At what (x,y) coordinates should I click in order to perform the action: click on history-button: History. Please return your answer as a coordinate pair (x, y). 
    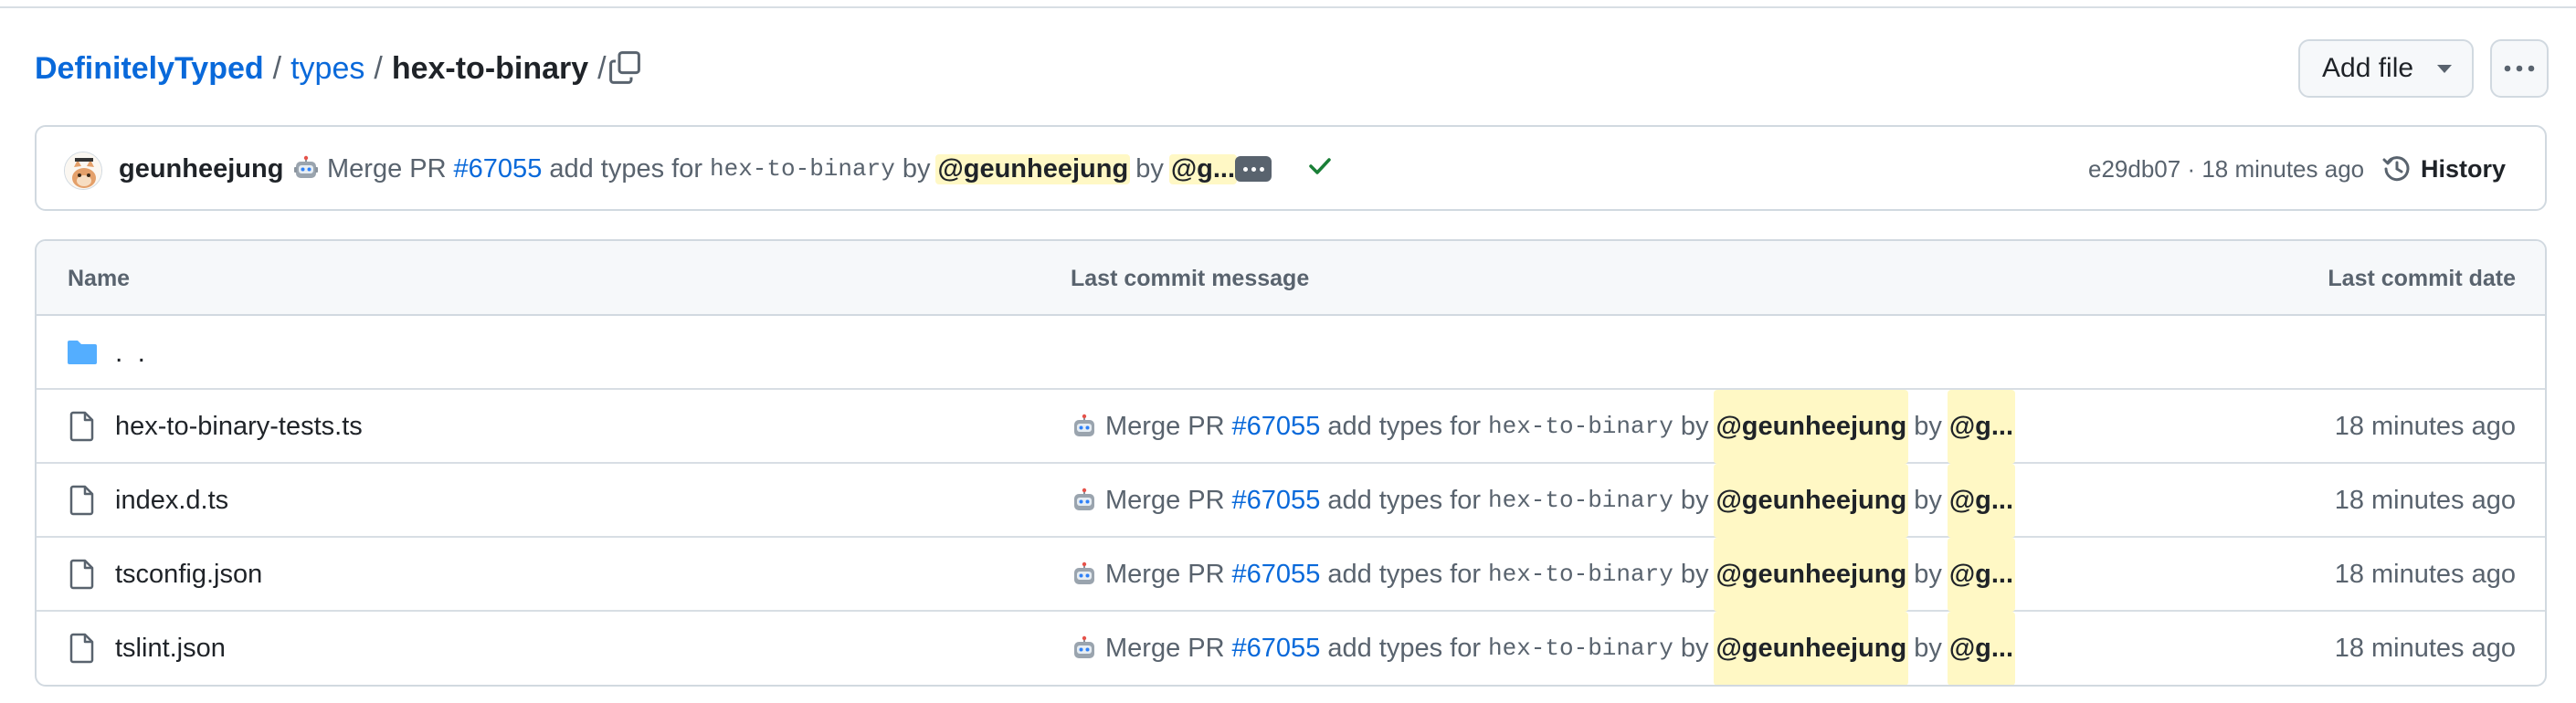
    Looking at the image, I should click on (2444, 169).